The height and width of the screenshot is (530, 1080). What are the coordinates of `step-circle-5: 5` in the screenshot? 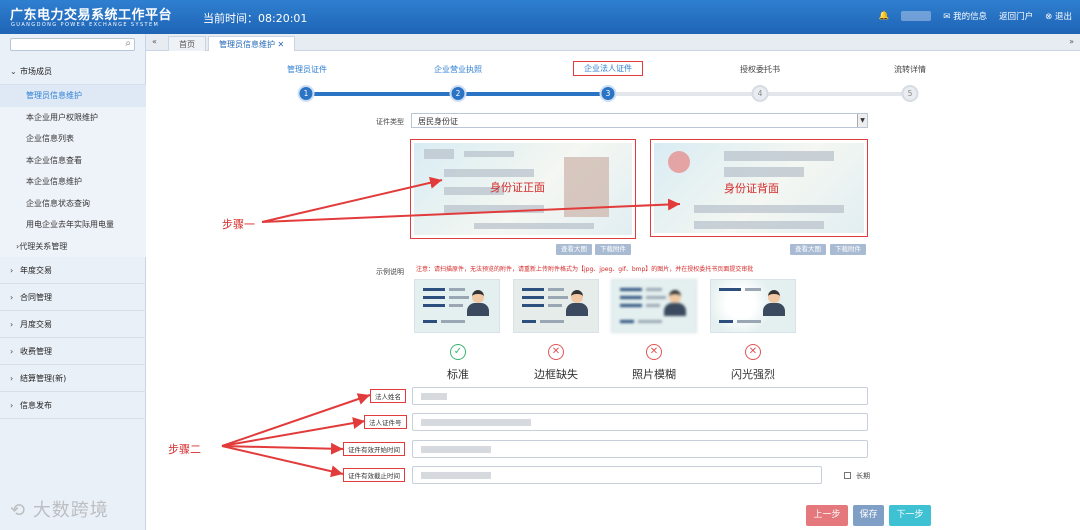 It's located at (910, 93).